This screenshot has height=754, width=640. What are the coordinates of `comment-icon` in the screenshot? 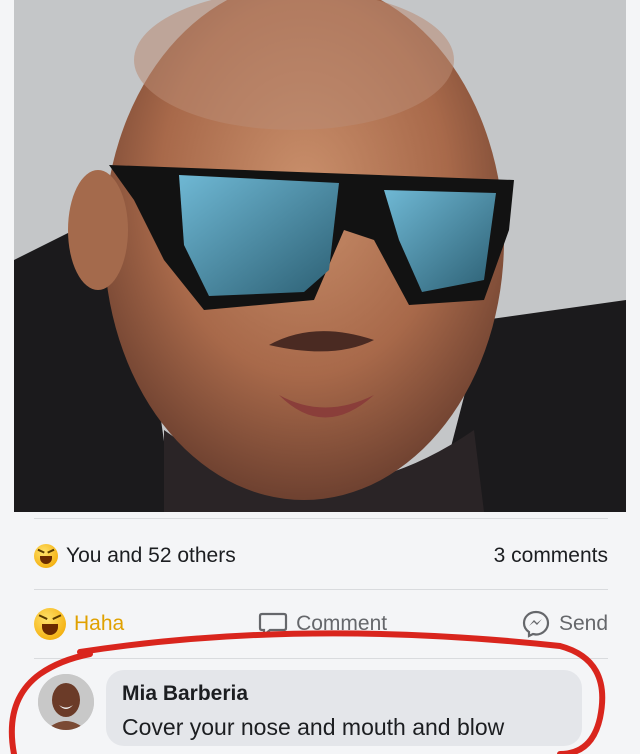 It's located at (273, 625).